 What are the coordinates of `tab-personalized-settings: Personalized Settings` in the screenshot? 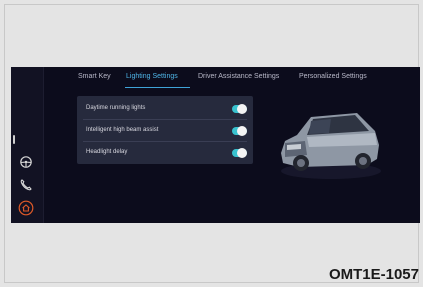 It's located at (333, 76).